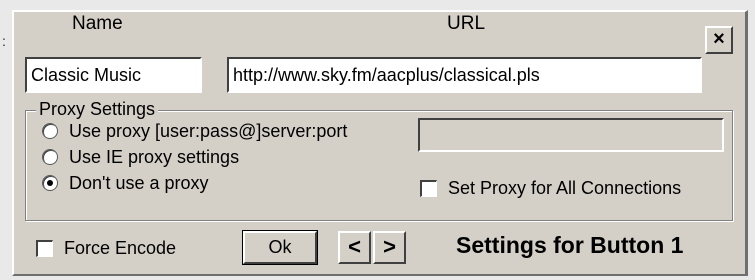  I want to click on url-label: URL, so click(466, 23).